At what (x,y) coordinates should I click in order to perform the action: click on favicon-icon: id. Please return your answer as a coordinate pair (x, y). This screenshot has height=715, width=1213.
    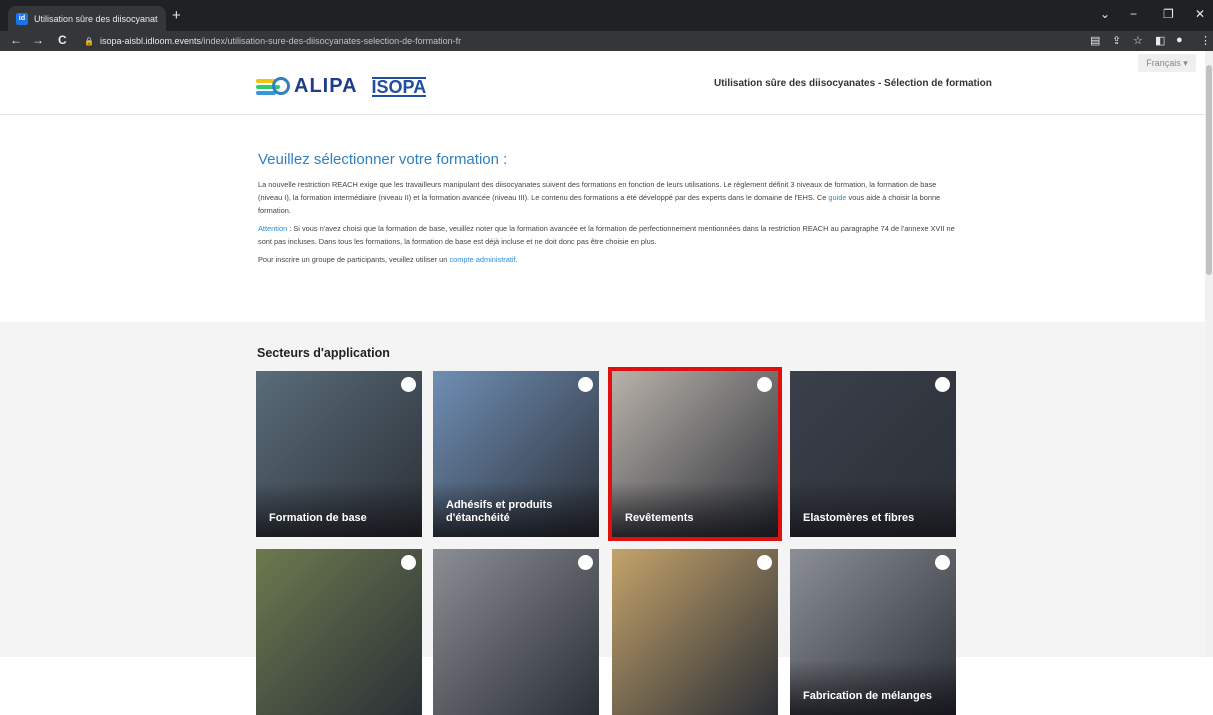
    Looking at the image, I should click on (22, 18).